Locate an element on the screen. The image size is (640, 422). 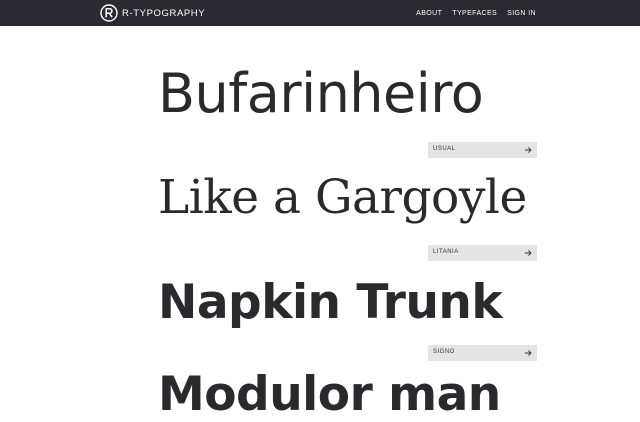
top-navigation-bar: R-TYPOGRAPHY ABOUT TYPEFACES SIGN IN is located at coordinates (320, 13).